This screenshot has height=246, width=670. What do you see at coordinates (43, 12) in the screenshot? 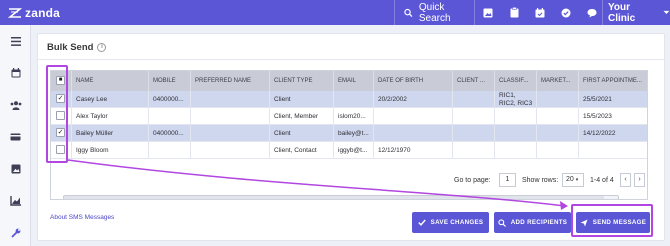
I see `logo-text: zanda` at bounding box center [43, 12].